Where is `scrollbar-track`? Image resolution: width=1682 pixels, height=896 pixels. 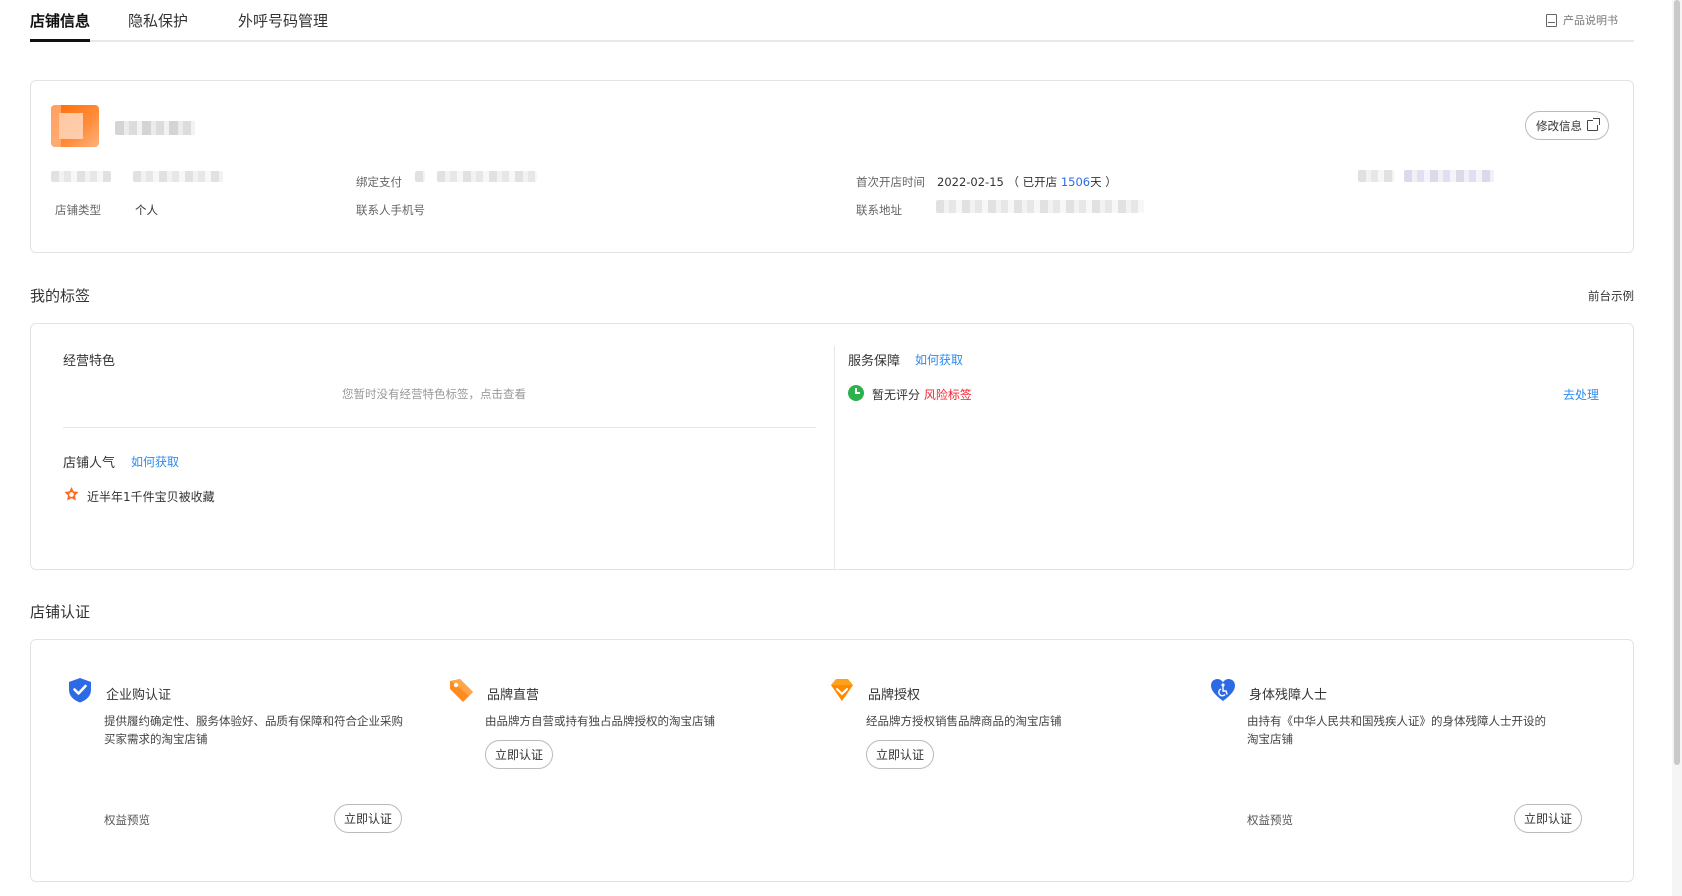
scrollbar-track is located at coordinates (1677, 448).